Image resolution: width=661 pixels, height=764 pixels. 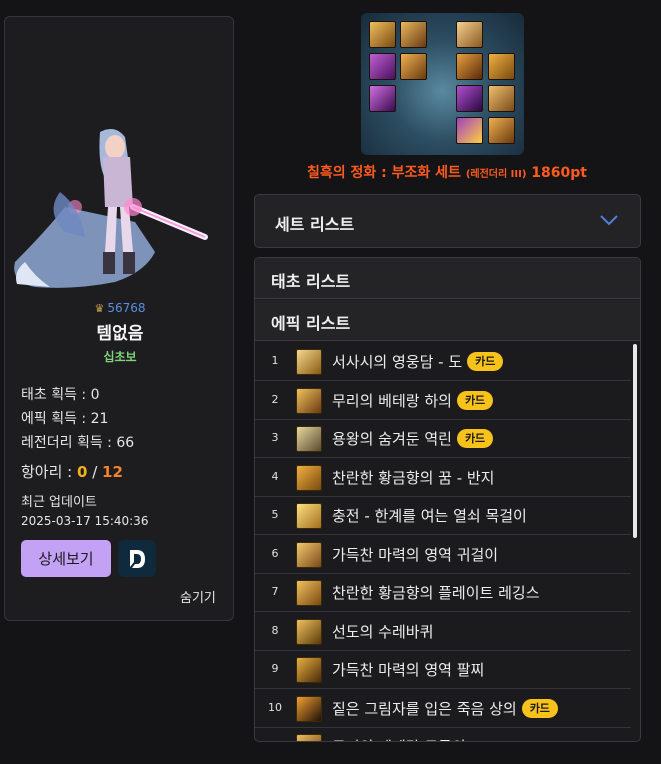 I want to click on item-number: 2, so click(x=275, y=399).